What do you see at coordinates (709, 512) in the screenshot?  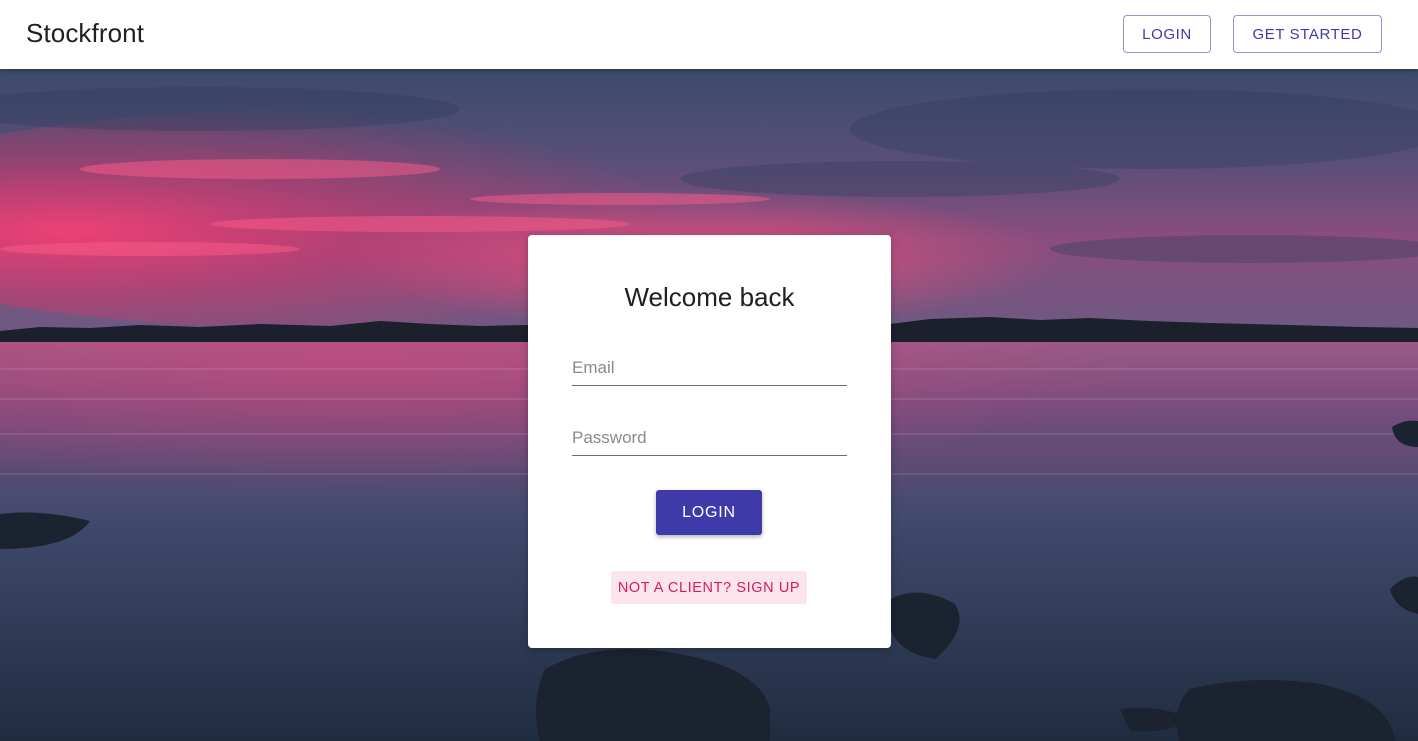 I see `login-submit-button: LOGIN` at bounding box center [709, 512].